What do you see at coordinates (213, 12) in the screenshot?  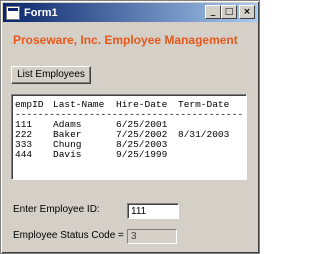 I see `minimize-button: _` at bounding box center [213, 12].